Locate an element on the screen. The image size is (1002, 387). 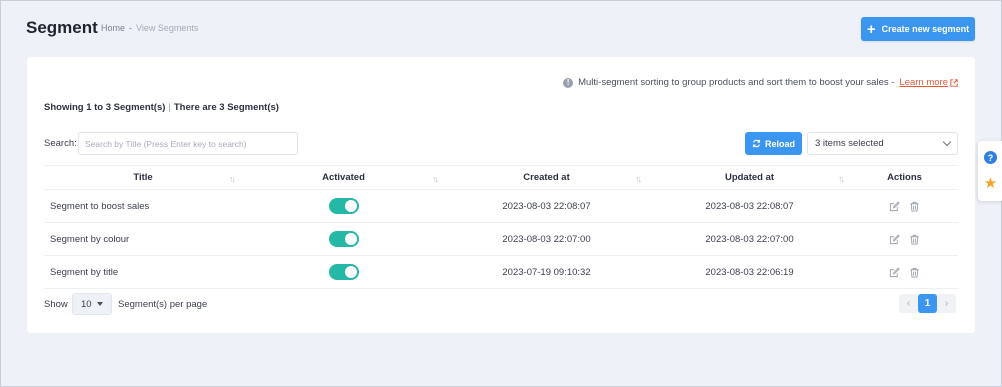
per-page-select: 10 is located at coordinates (92, 304).